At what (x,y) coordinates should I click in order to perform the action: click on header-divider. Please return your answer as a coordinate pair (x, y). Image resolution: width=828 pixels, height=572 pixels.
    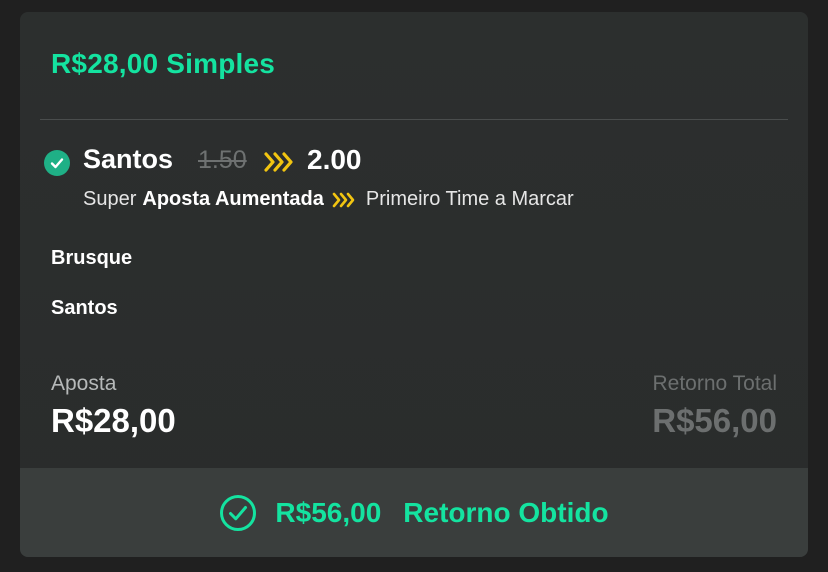
    Looking at the image, I should click on (414, 119).